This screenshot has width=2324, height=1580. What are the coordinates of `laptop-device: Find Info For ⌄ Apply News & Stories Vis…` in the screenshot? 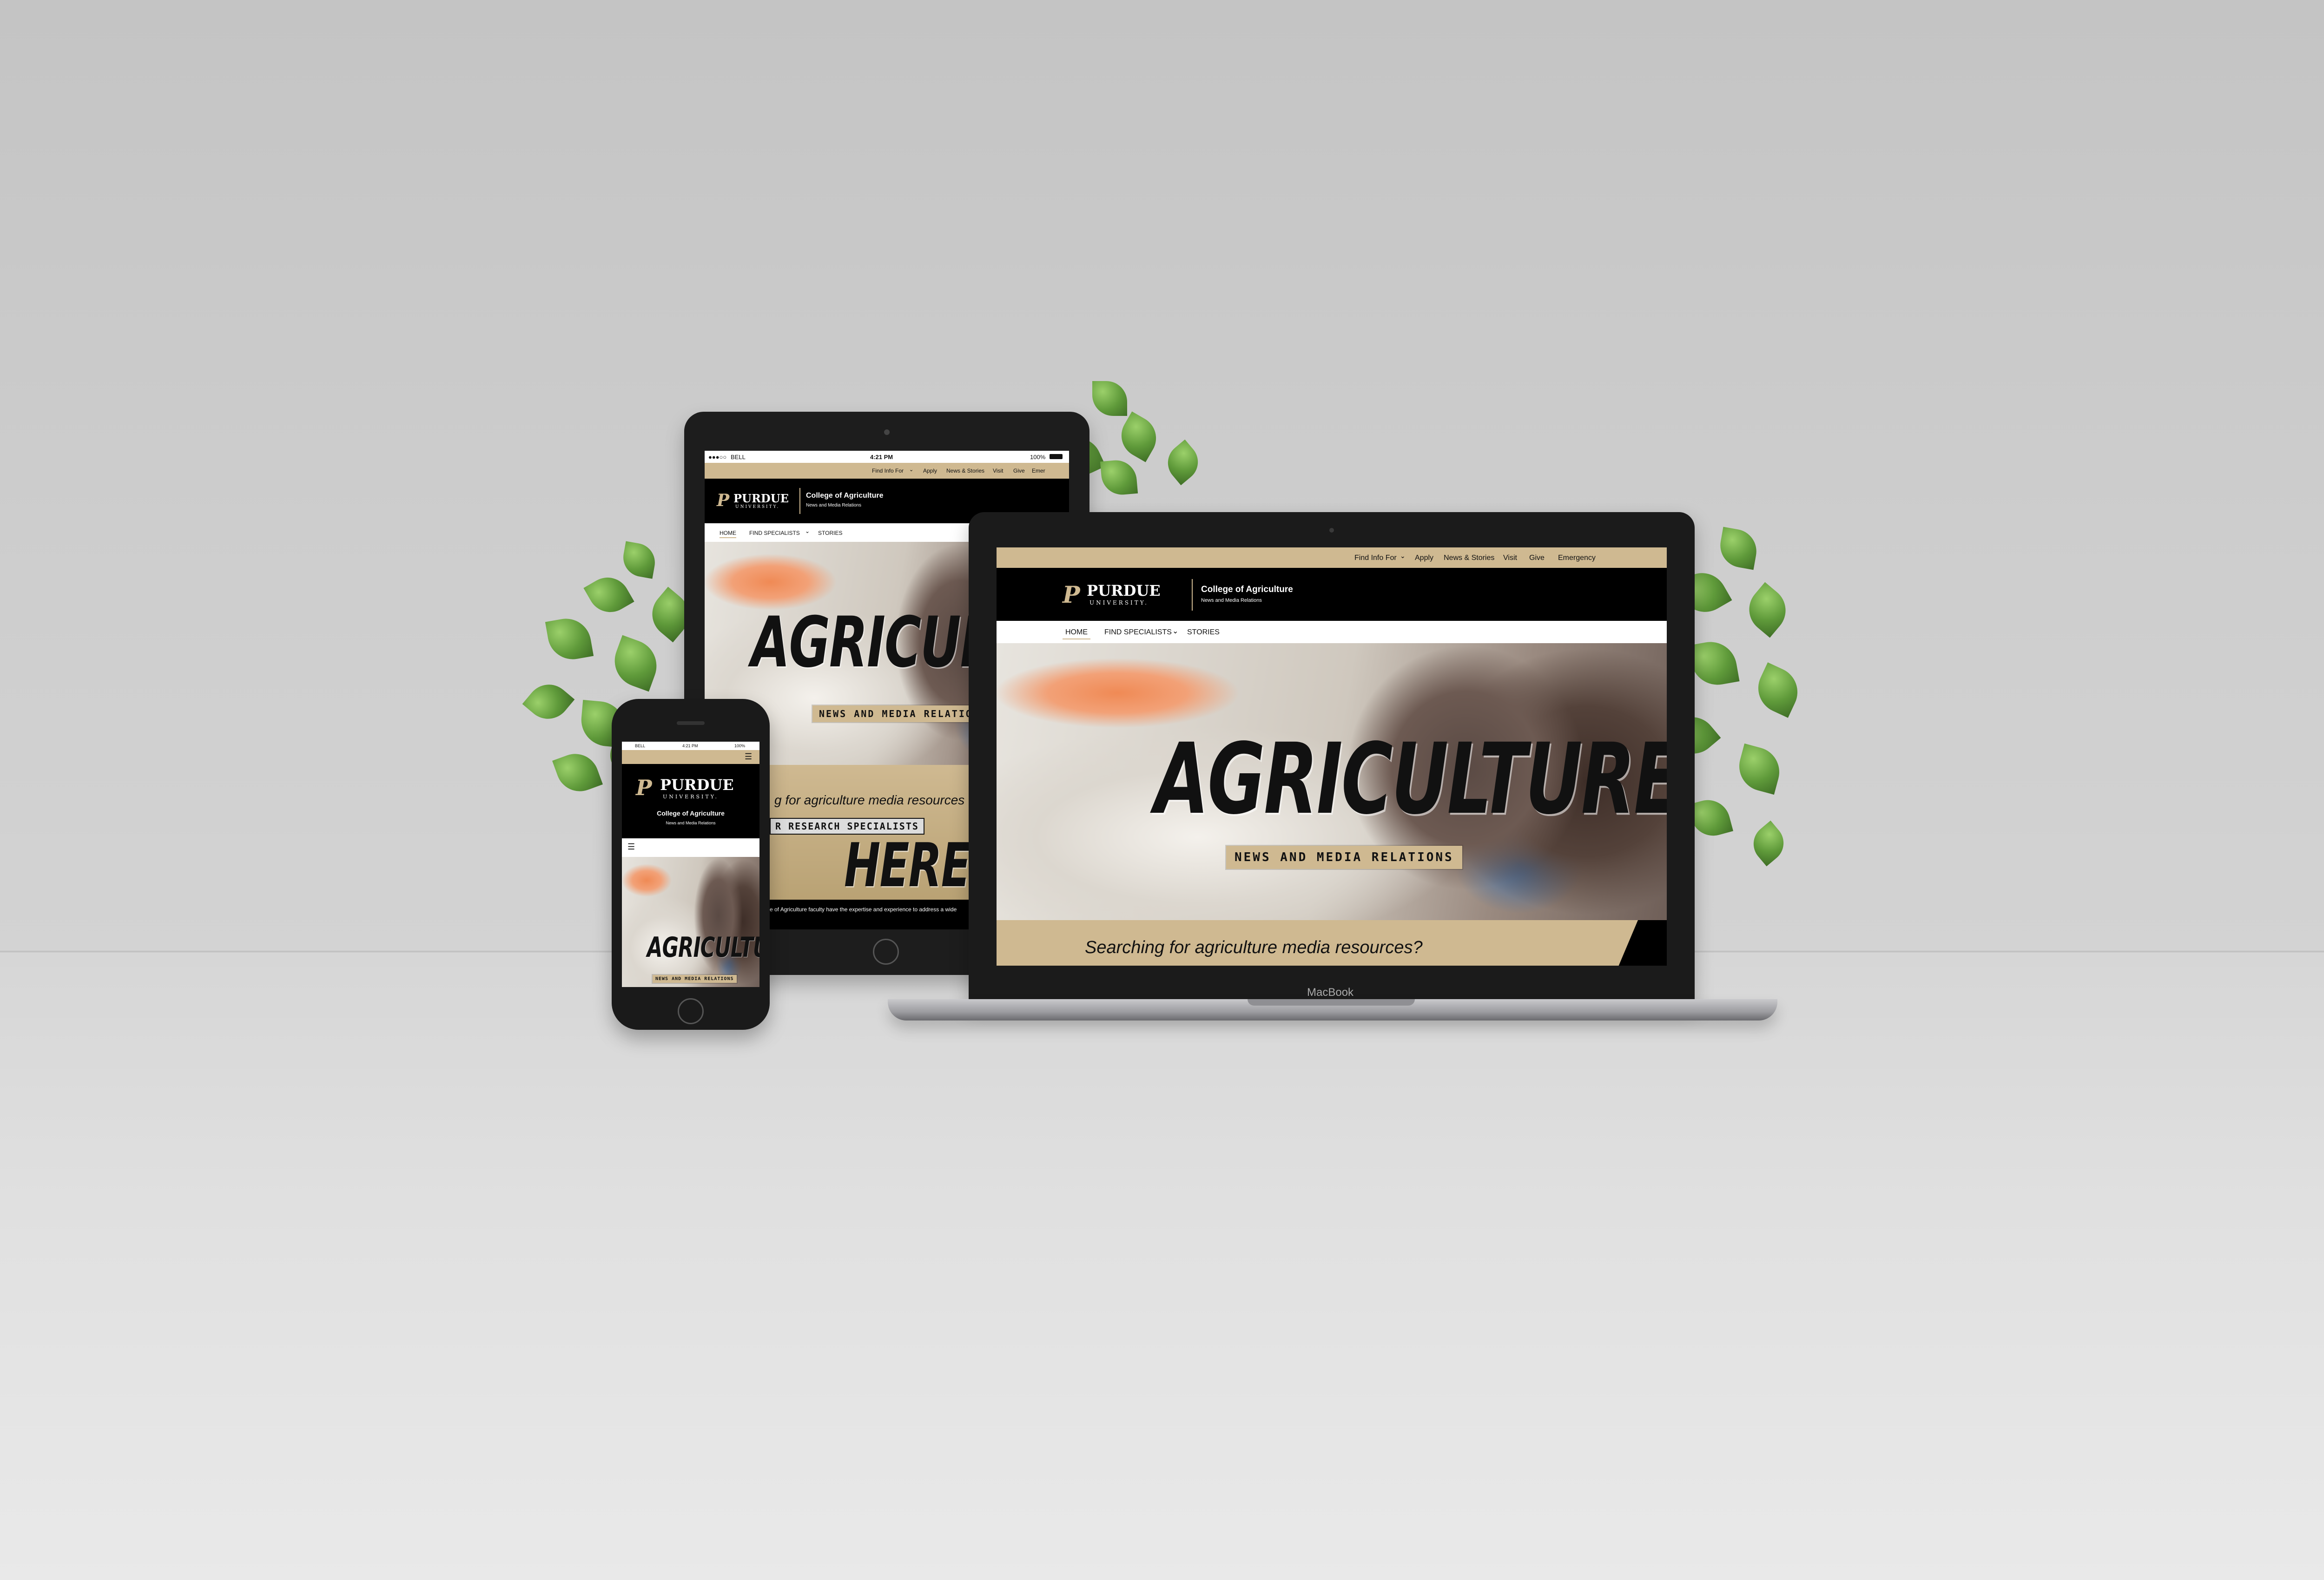 It's located at (1332, 758).